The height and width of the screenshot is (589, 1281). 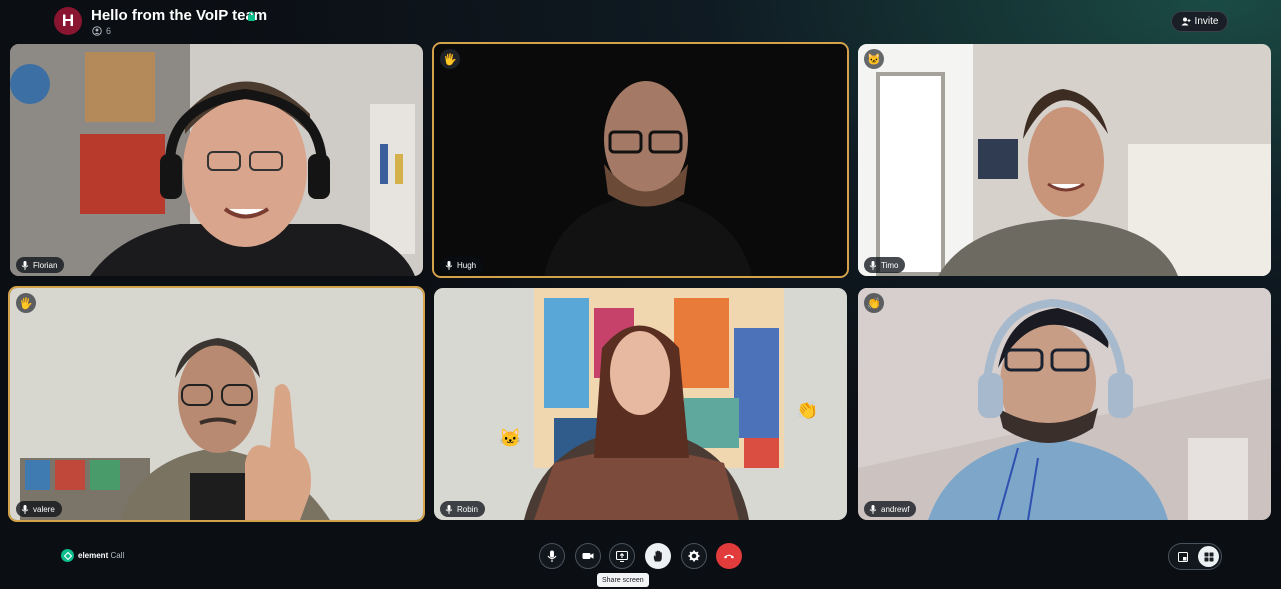 I want to click on share-screen-button, so click(x=622, y=556).